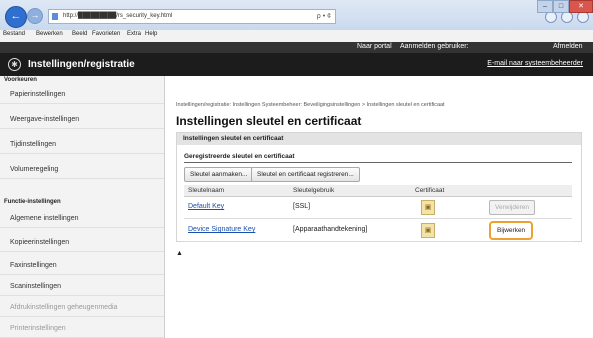 The width and height of the screenshot is (593, 338). I want to click on table-row: Default Key [SSL] ▣ Verwijderen, so click(378, 207).